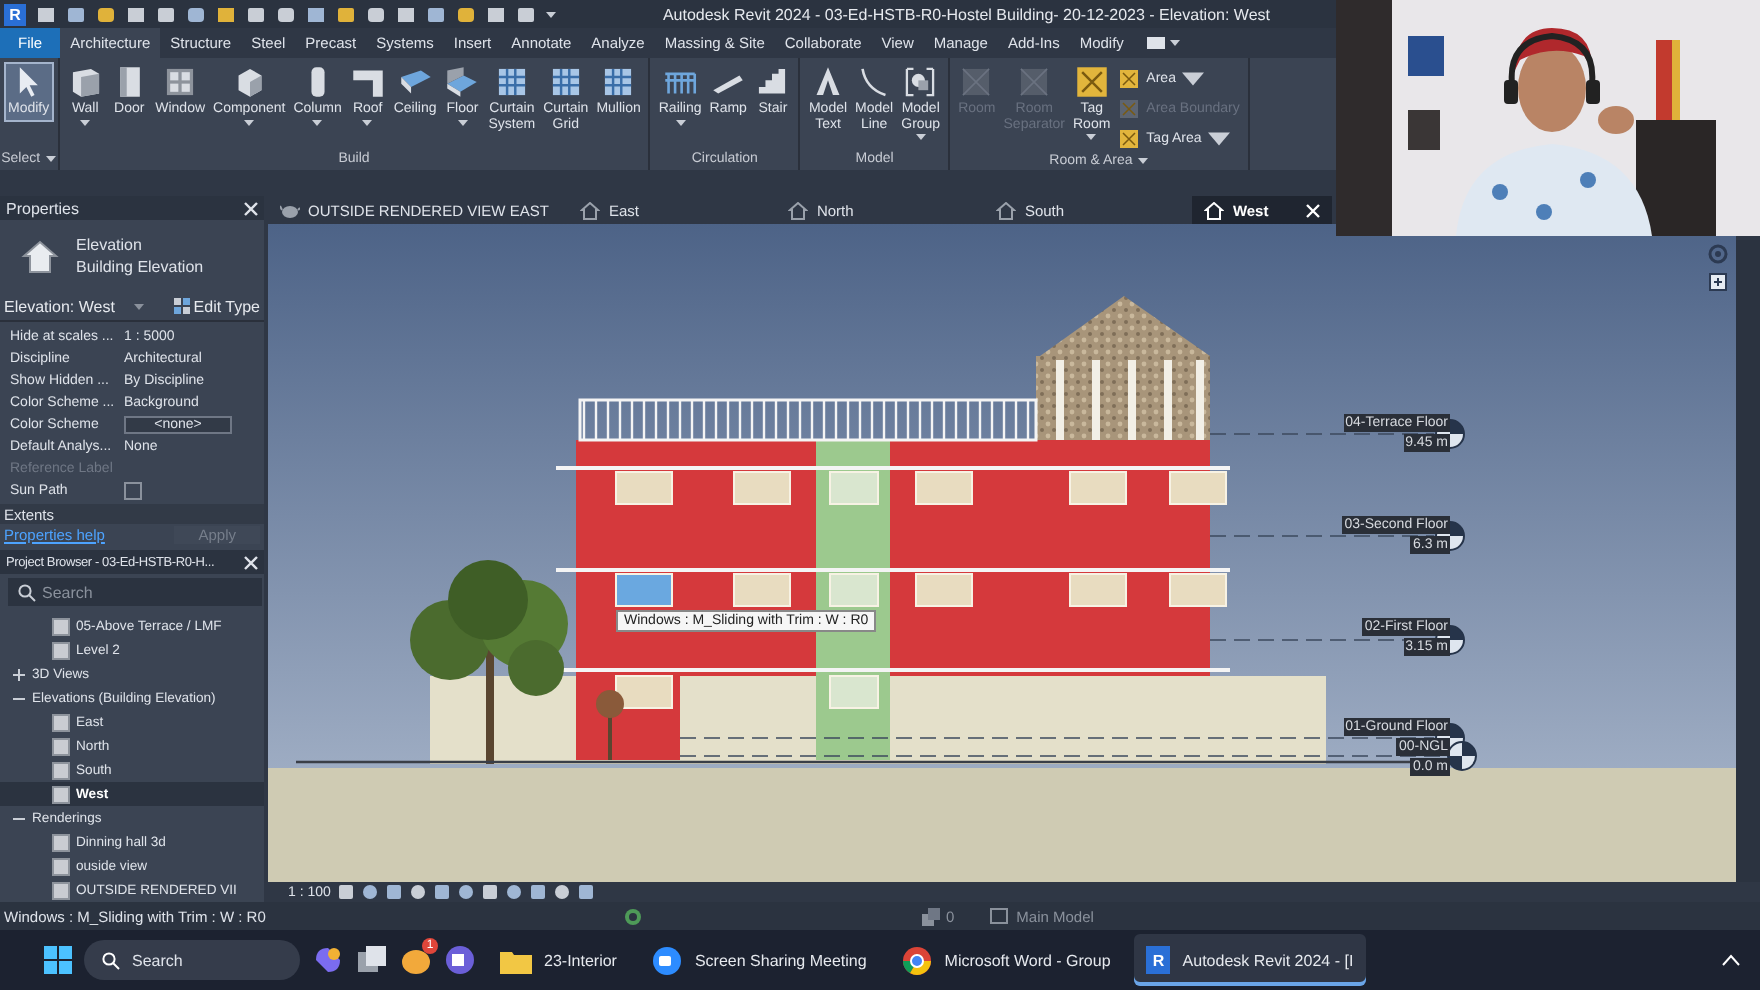 The height and width of the screenshot is (990, 1760). What do you see at coordinates (1718, 254) in the screenshot?
I see `steering-wheel-icon` at bounding box center [1718, 254].